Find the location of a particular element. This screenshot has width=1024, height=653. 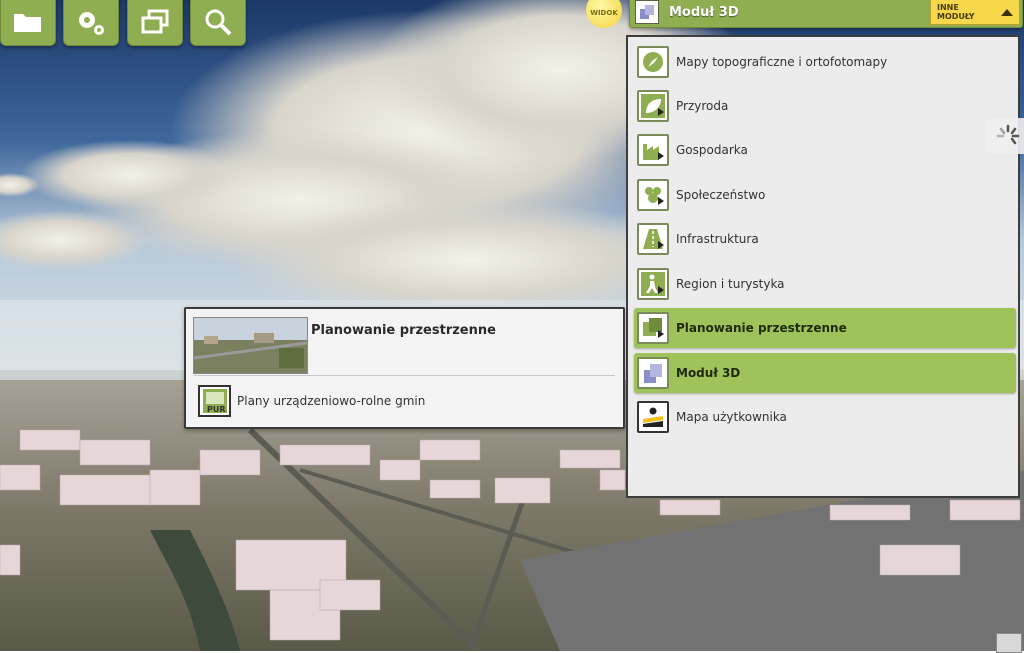

windows-icon is located at coordinates (155, 21).